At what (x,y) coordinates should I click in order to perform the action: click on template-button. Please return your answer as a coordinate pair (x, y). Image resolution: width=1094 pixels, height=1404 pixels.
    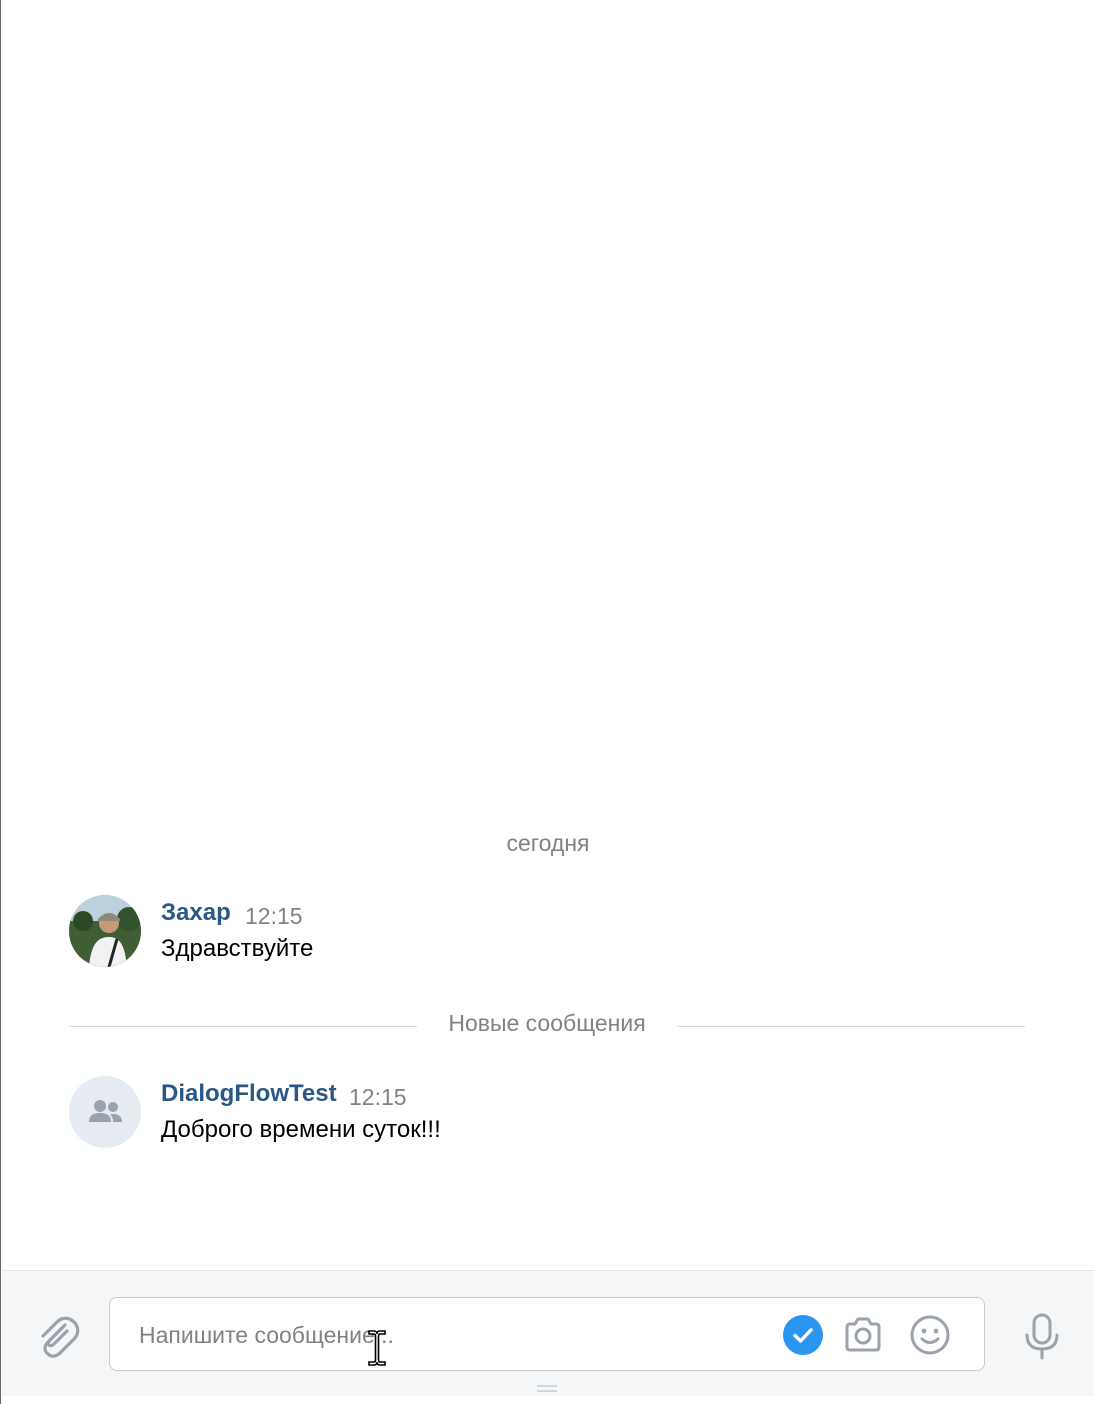
    Looking at the image, I should click on (803, 1335).